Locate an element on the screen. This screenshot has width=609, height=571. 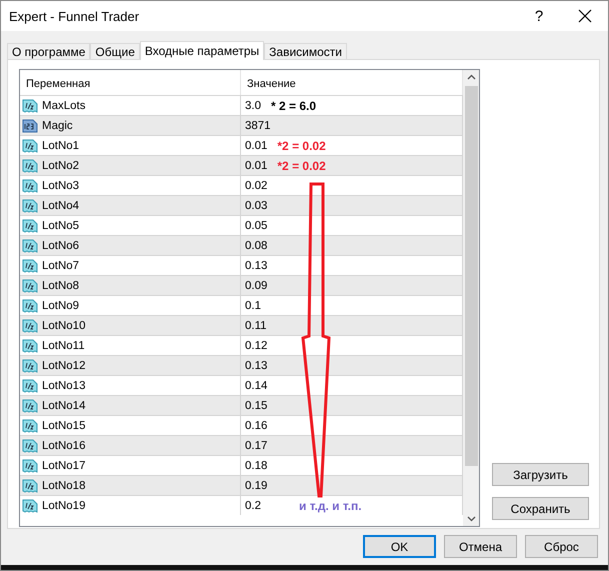
parameter-value: 0.05 is located at coordinates (256, 226).